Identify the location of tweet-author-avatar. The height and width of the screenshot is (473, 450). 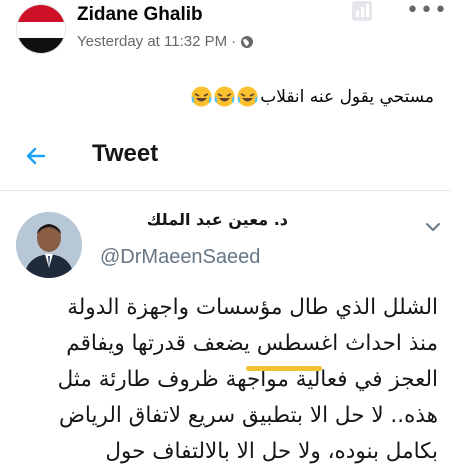
(49, 245).